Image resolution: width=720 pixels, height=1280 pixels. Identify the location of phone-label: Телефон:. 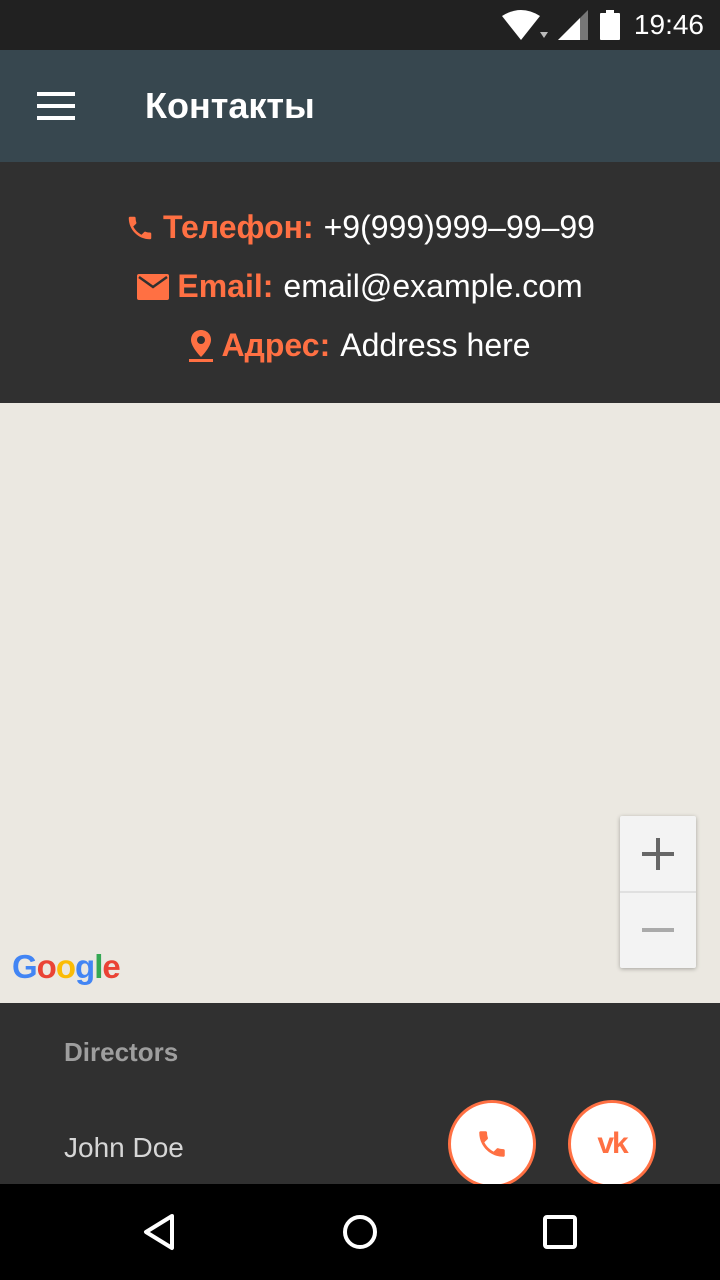
(238, 227).